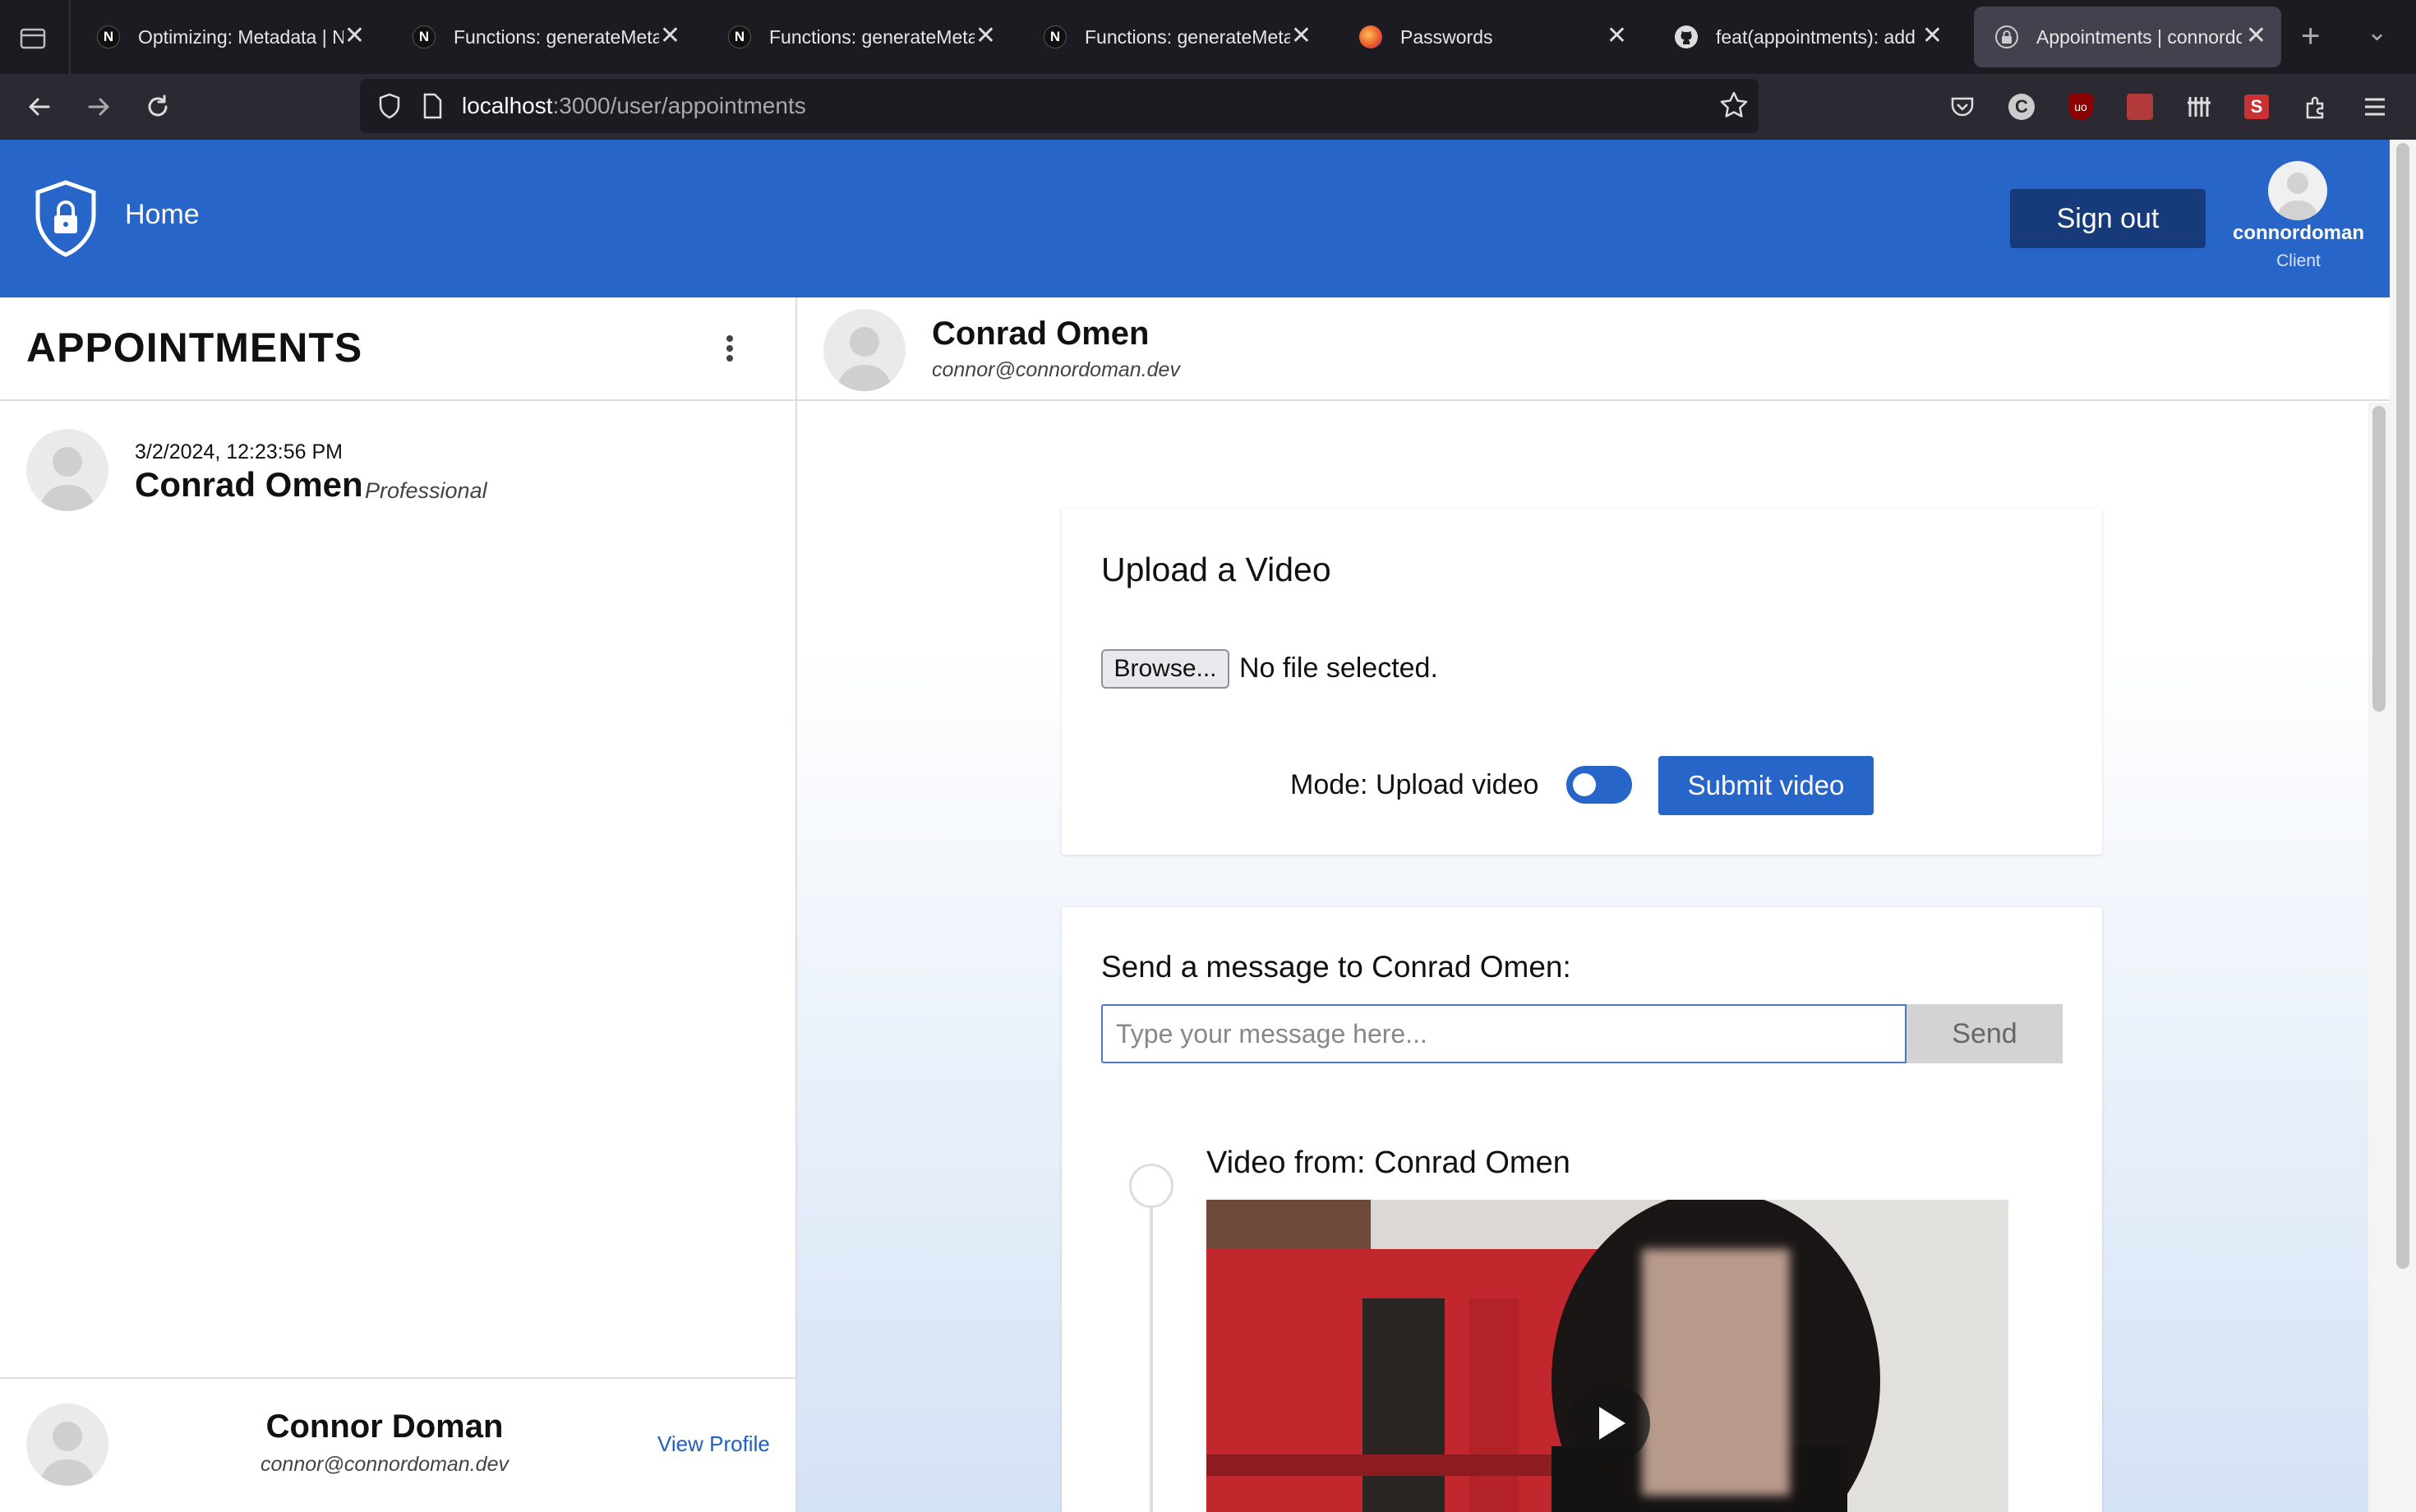 Image resolution: width=2416 pixels, height=1512 pixels. What do you see at coordinates (1059, 106) in the screenshot?
I see `url-bar: localhost:3000/user/appointments` at bounding box center [1059, 106].